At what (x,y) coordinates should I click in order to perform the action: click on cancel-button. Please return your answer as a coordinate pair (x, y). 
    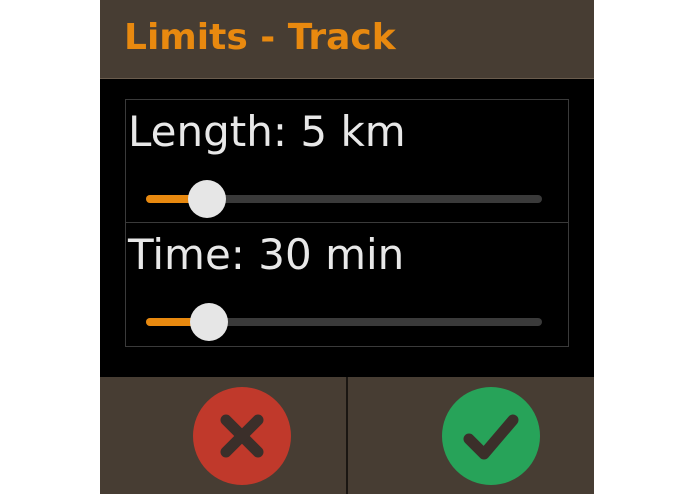
    Looking at the image, I should click on (223, 435).